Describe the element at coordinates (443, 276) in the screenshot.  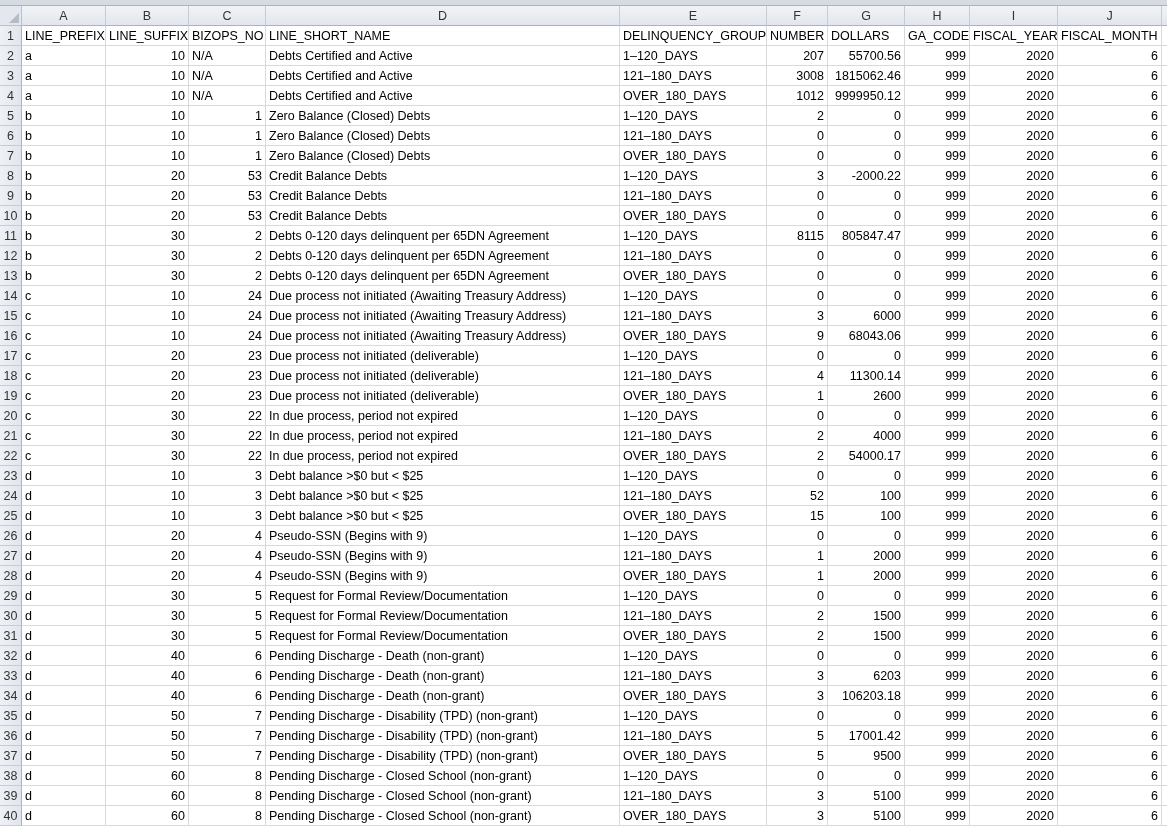
I see `table-cell: Debts 0-120 days delinquent per 65DN Agreement` at that location.